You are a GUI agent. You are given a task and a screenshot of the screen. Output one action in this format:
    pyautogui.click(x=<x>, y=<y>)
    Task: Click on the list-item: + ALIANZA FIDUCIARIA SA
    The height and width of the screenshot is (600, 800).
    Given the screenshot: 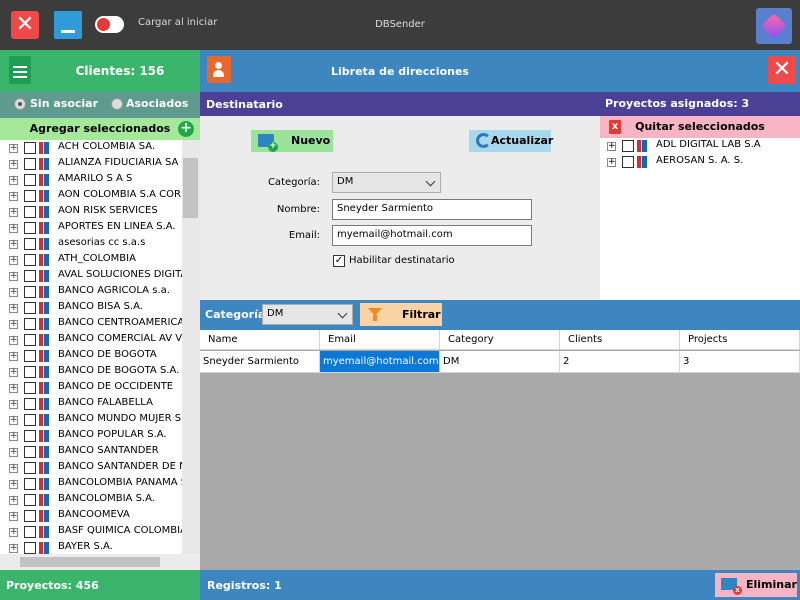 What is the action you would take?
    pyautogui.click(x=91, y=164)
    